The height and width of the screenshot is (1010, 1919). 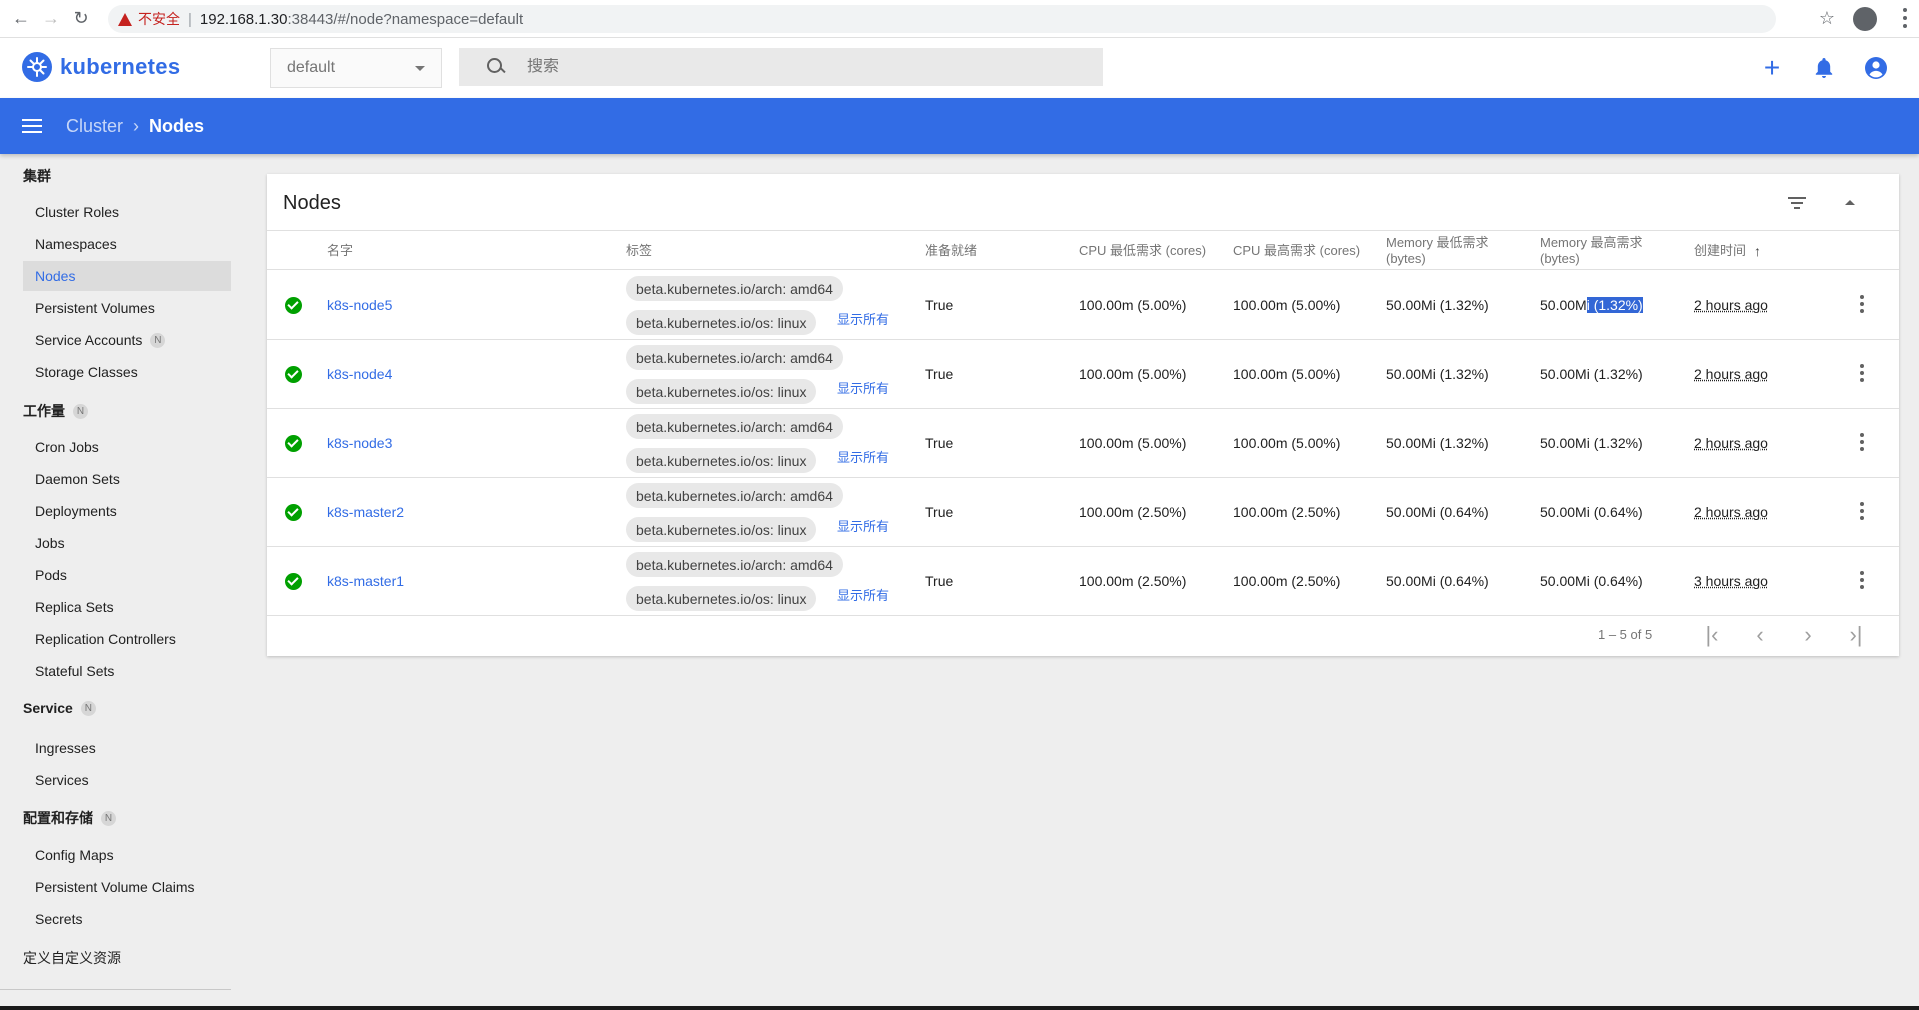 What do you see at coordinates (127, 340) in the screenshot?
I see `sidebar-item-service-accounts: Service Accounts N` at bounding box center [127, 340].